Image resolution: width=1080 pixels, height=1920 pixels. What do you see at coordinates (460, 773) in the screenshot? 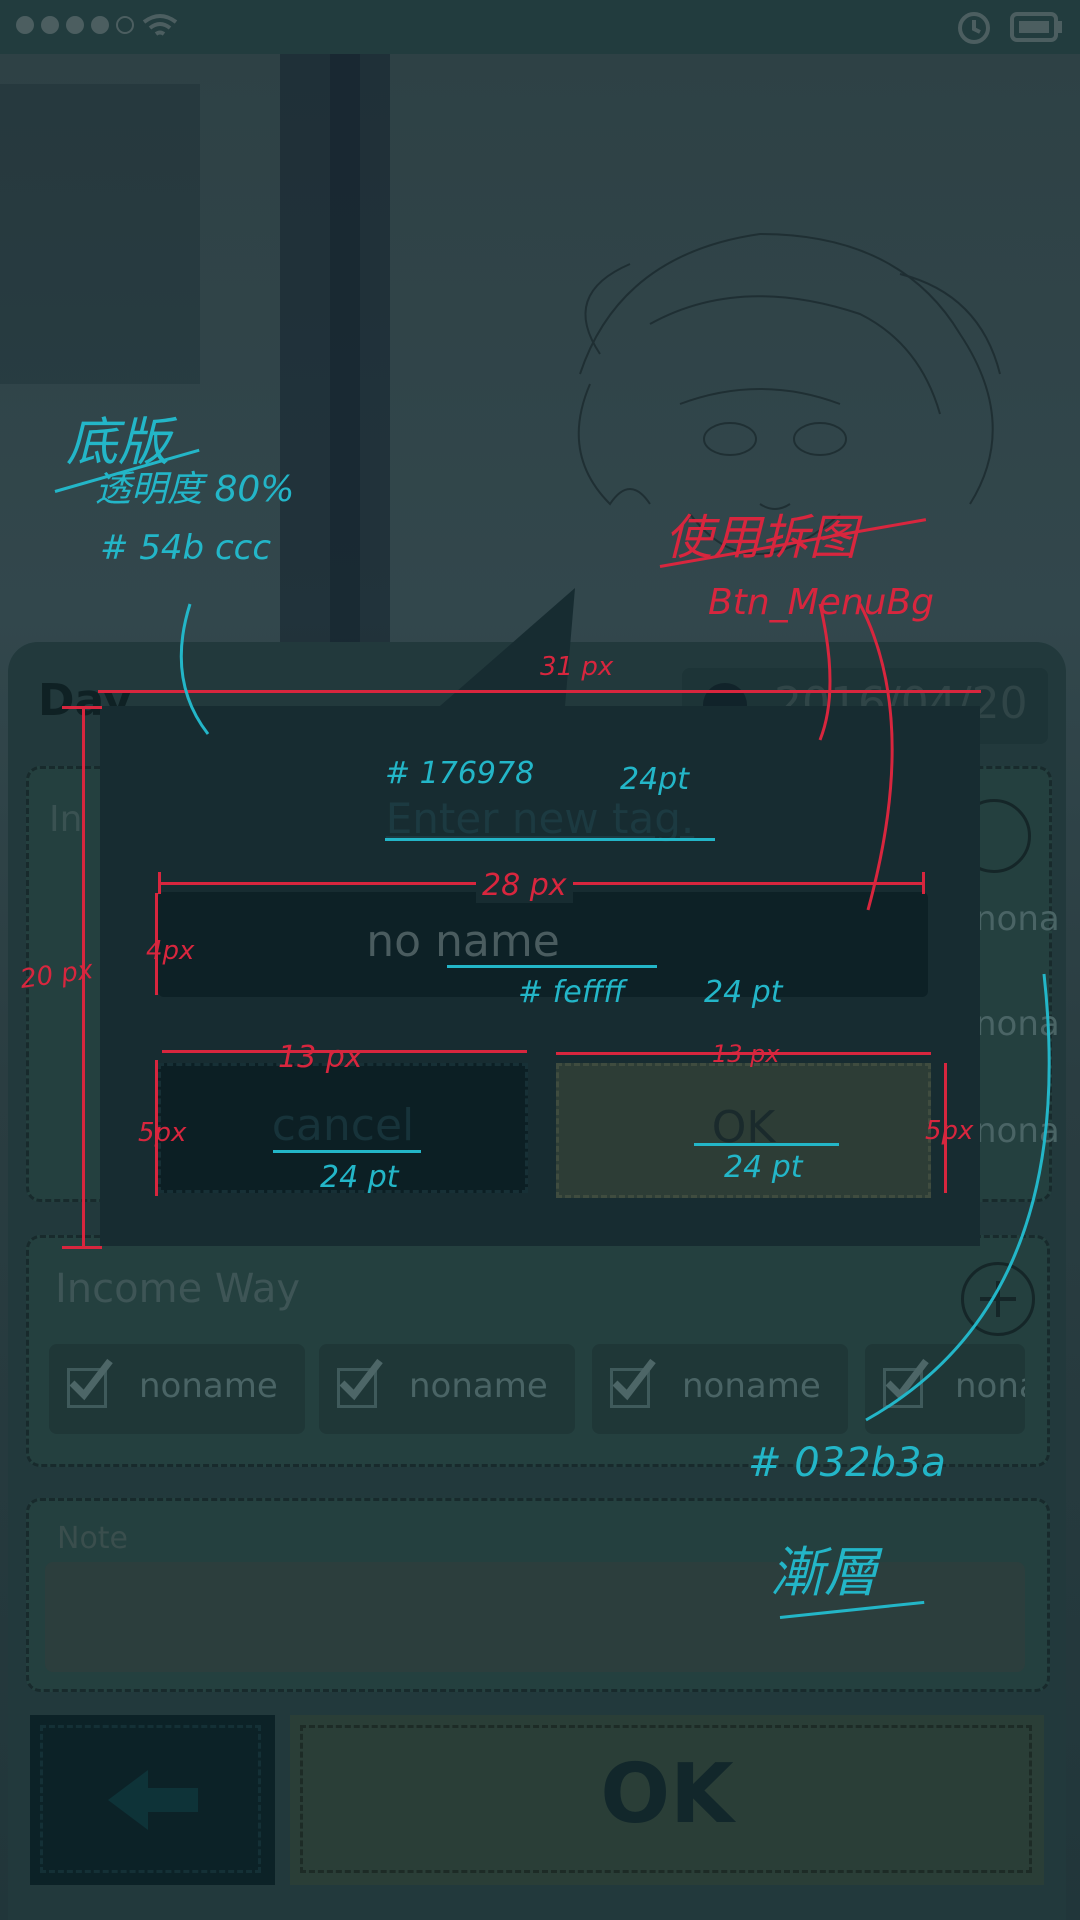
I see `annotation-text: # 176978` at bounding box center [460, 773].